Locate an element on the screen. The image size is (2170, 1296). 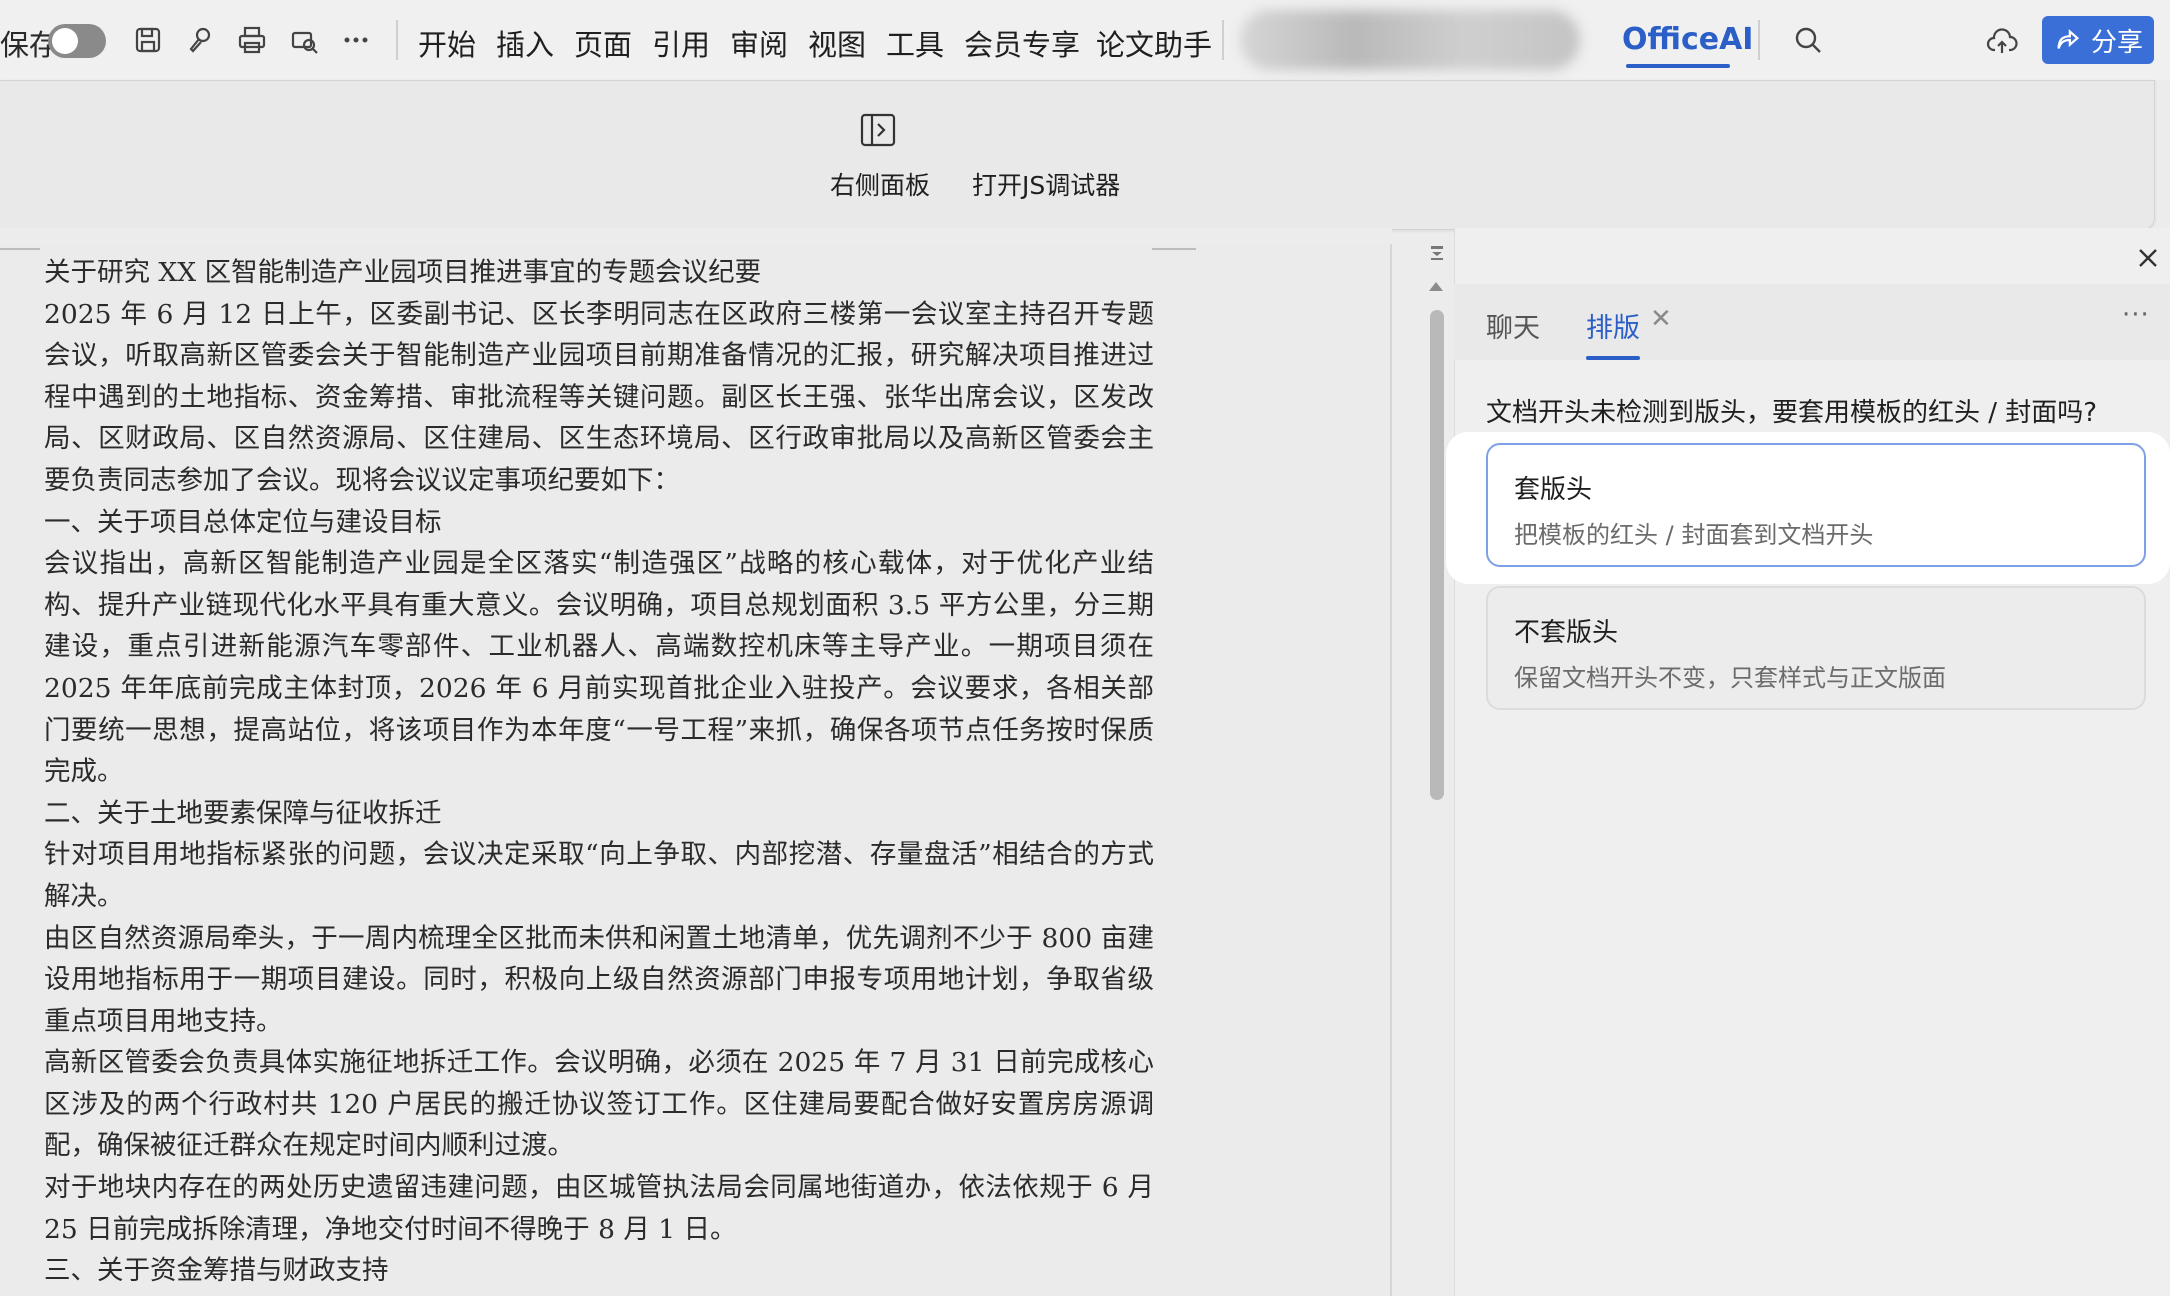
menu-view: 视图 is located at coordinates (837, 43).